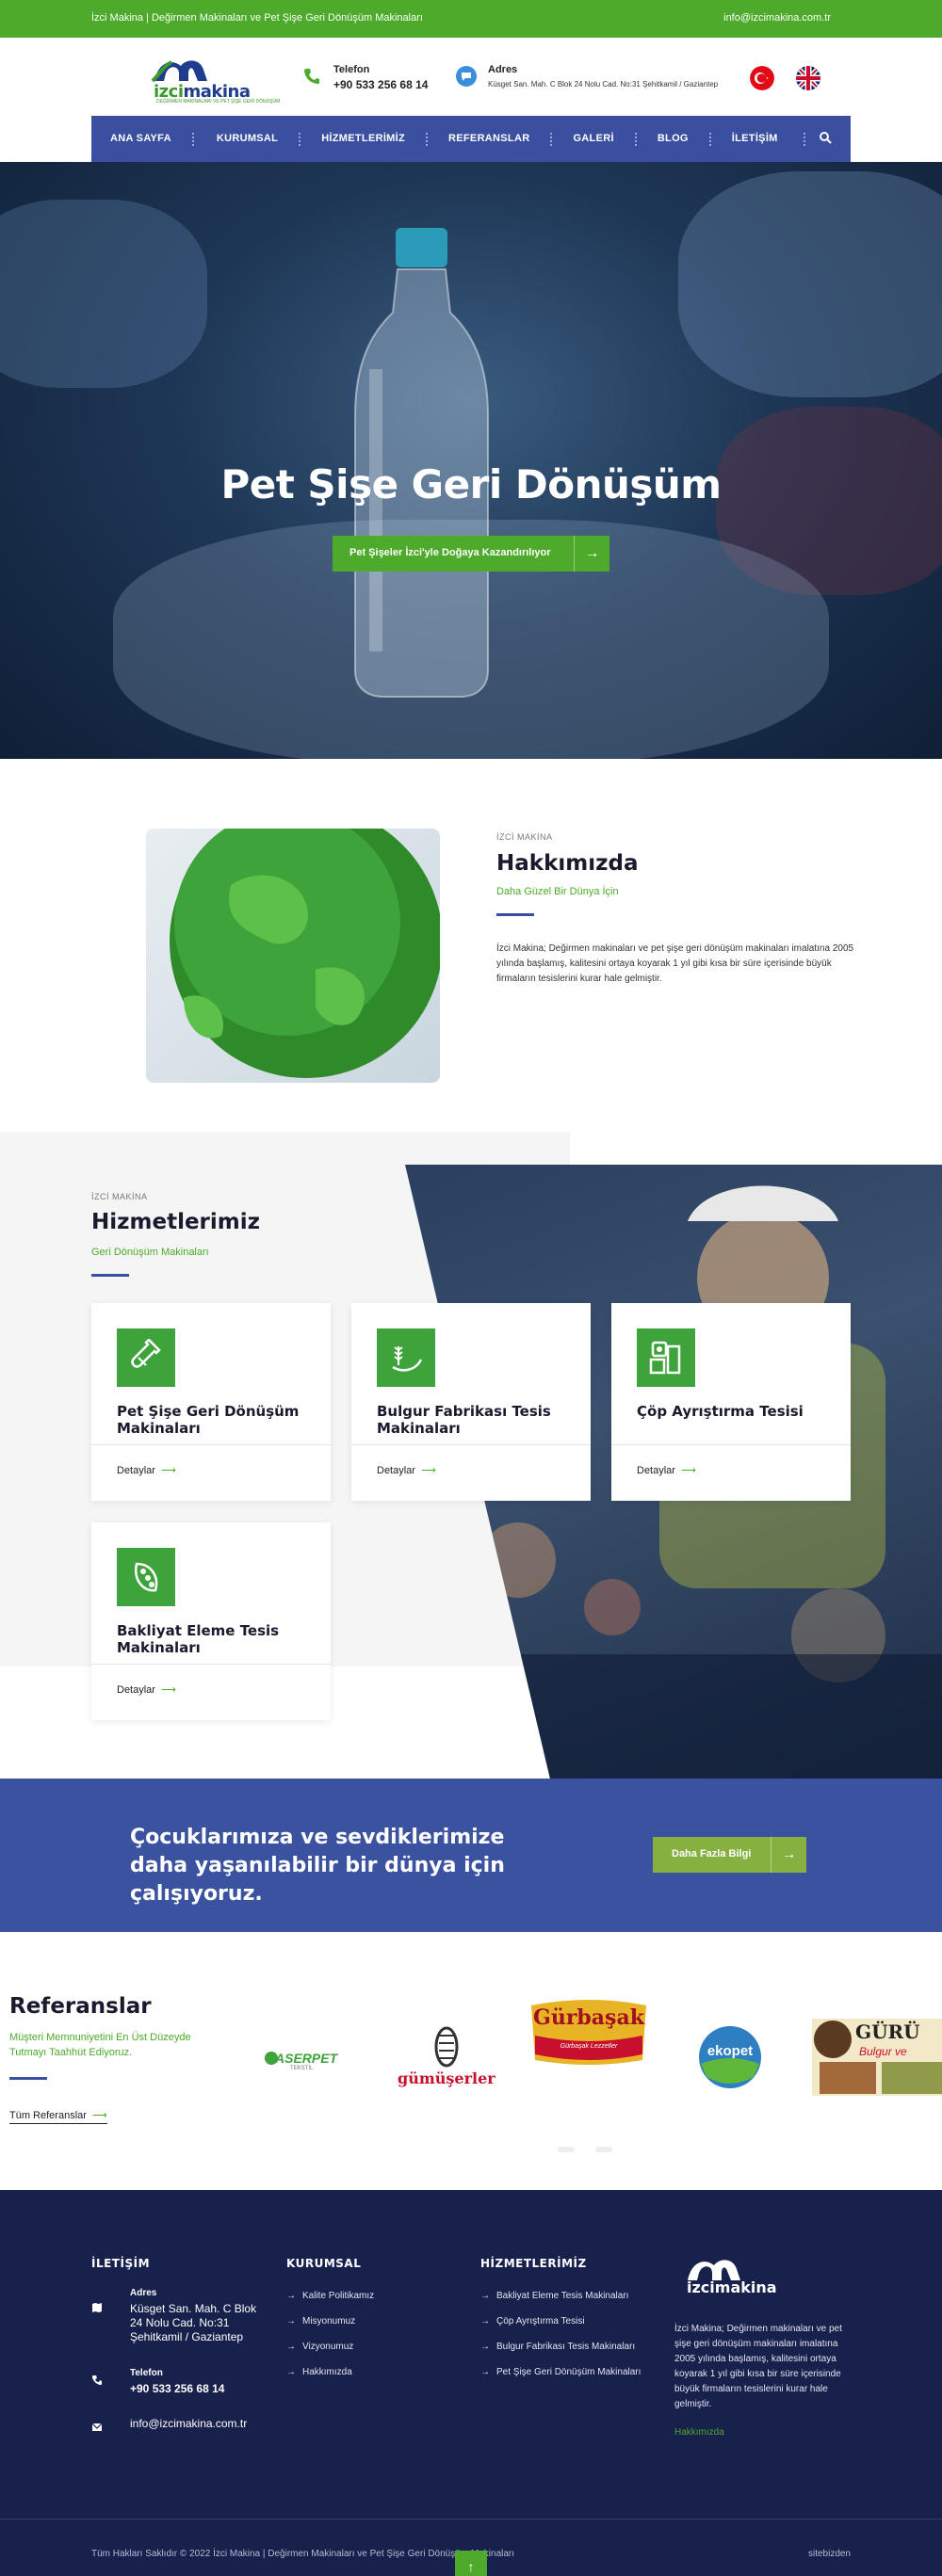 The height and width of the screenshot is (2576, 942). What do you see at coordinates (756, 139) in the screenshot?
I see `nav-contact: İLETİŞİM` at bounding box center [756, 139].